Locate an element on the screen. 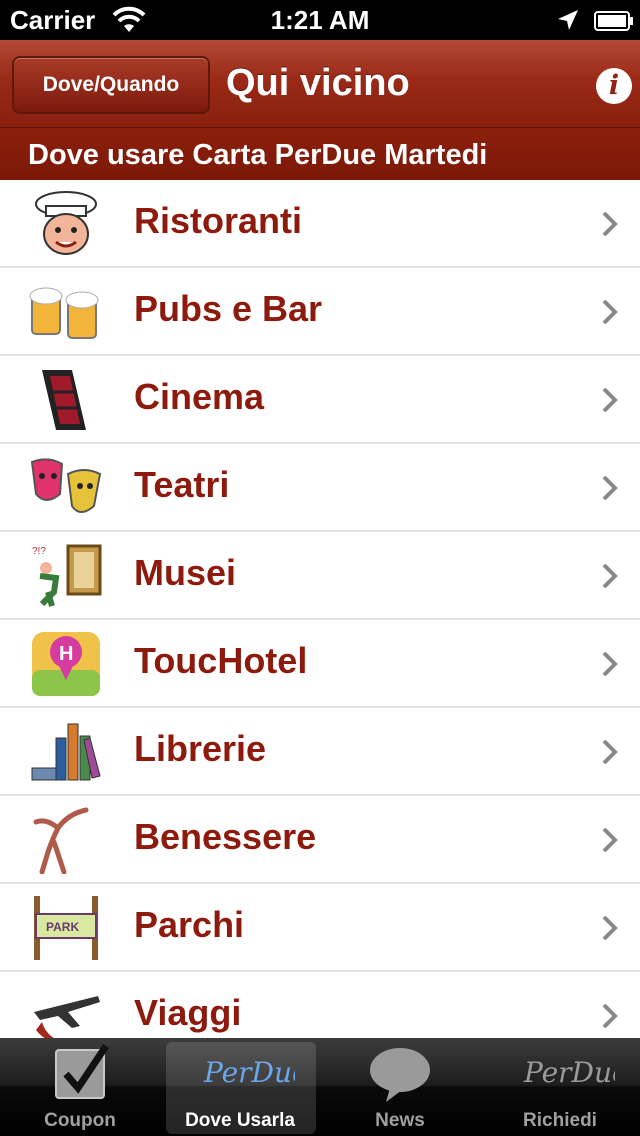 The width and height of the screenshot is (640, 1136). speech-bubble-icon is located at coordinates (400, 1075).